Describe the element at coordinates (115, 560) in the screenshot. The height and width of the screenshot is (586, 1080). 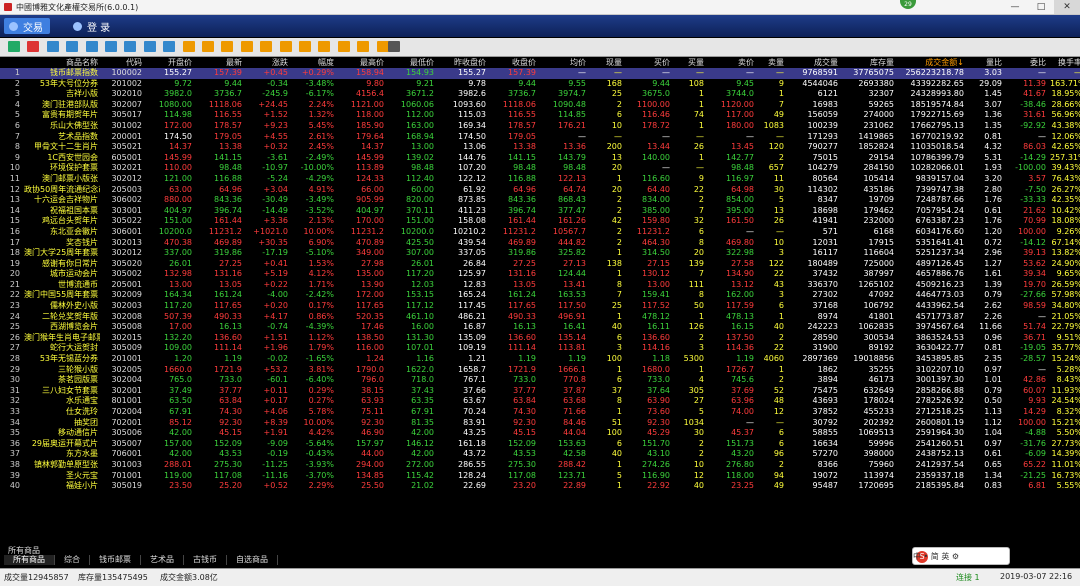
I see `tab-market-2: 钱币邮票` at that location.